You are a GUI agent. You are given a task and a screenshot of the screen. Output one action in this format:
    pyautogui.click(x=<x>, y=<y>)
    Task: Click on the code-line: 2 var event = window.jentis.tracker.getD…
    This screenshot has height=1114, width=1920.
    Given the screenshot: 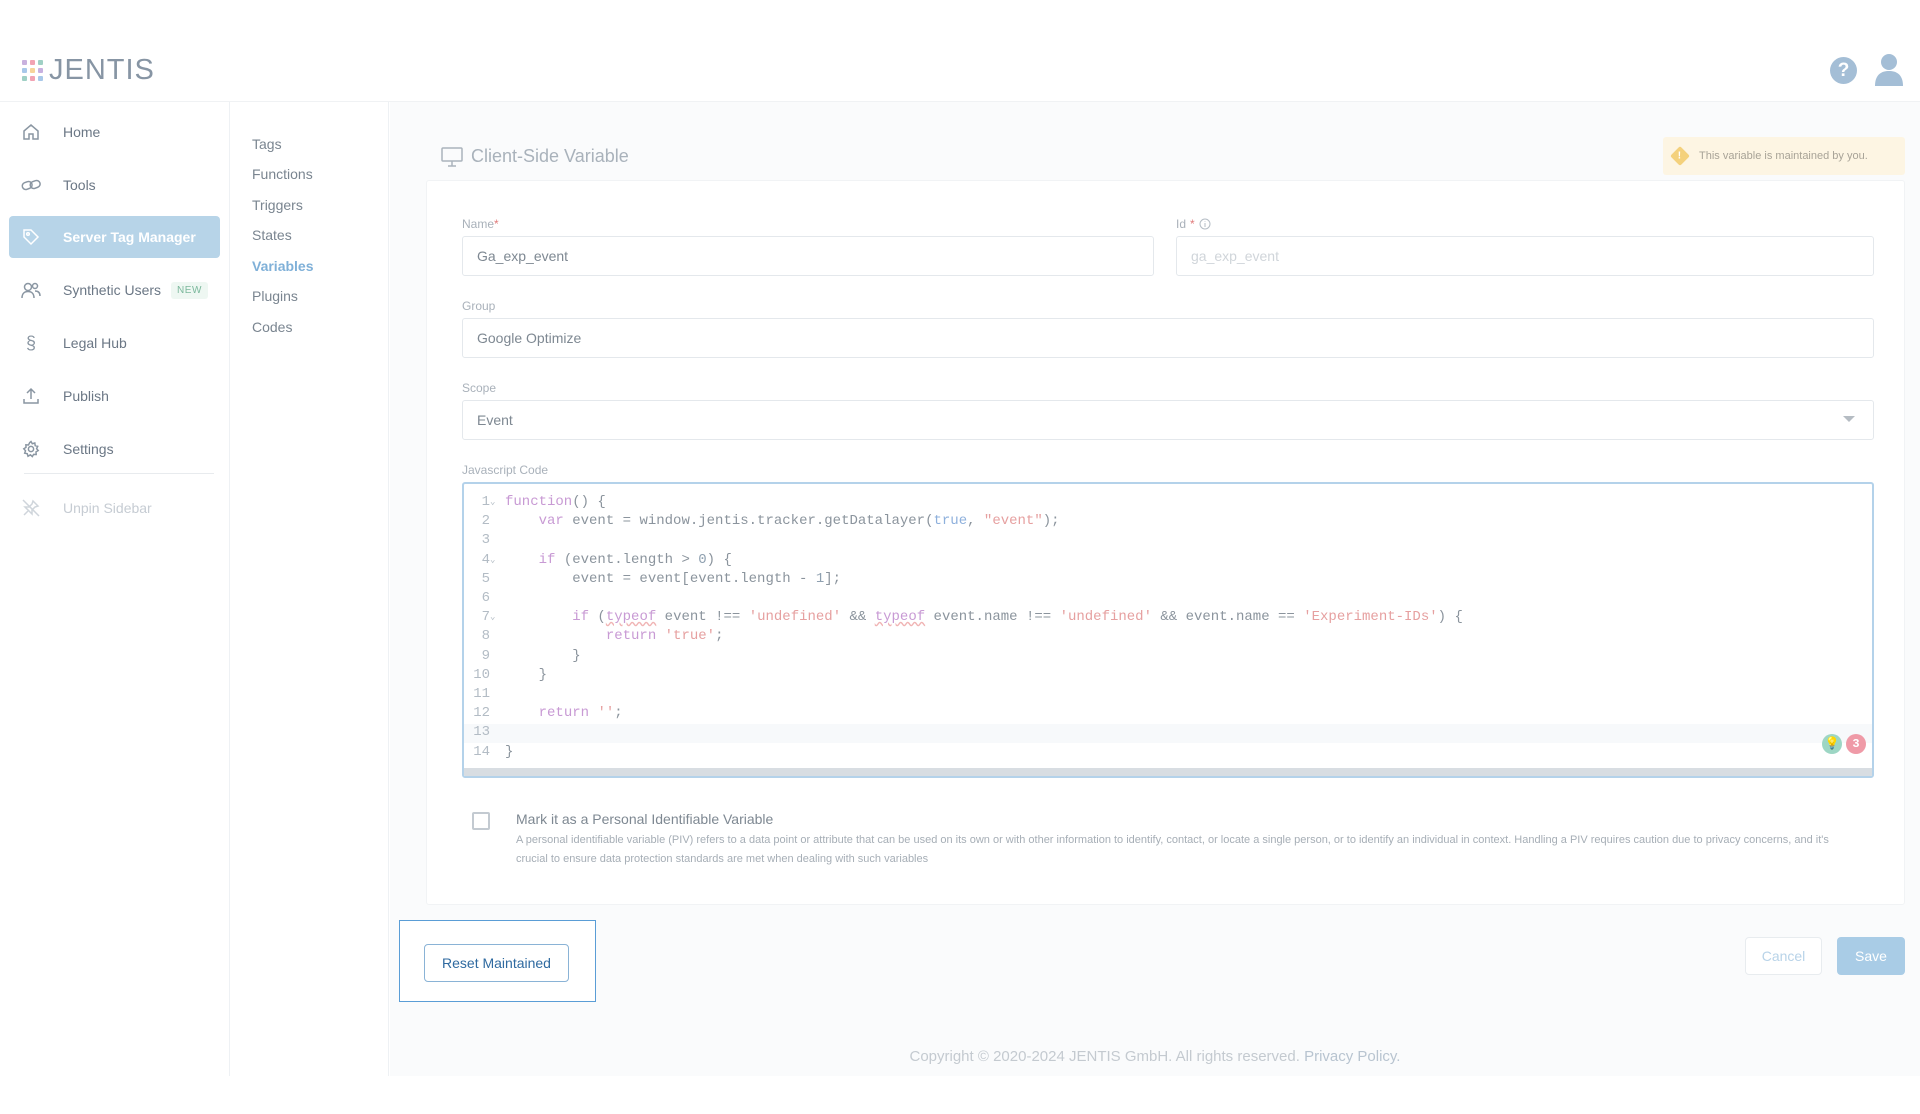 What is the action you would take?
    pyautogui.click(x=1168, y=522)
    